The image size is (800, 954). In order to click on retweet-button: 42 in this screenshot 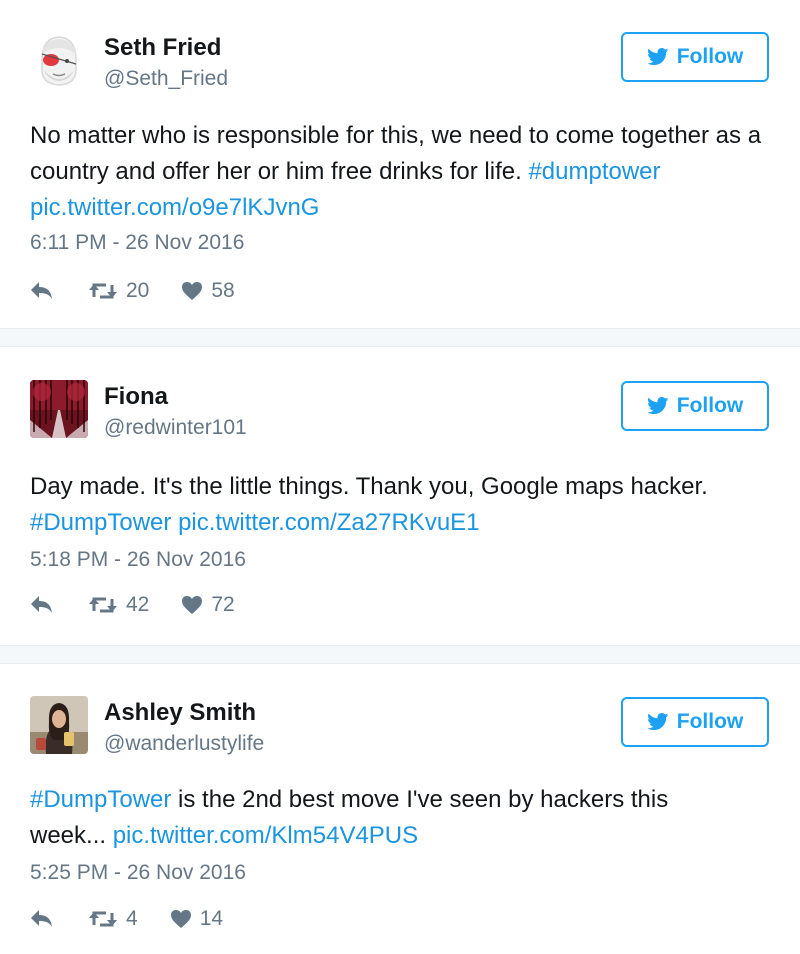, I will do `click(118, 605)`.